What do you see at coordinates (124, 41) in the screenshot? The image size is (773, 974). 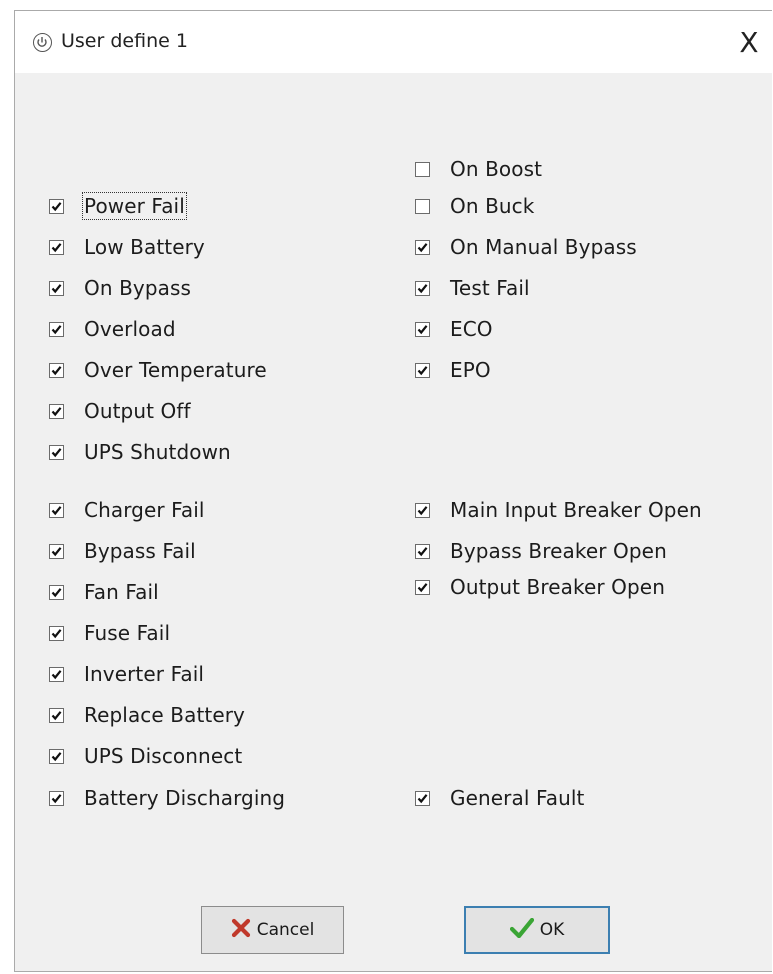 I see `window-title: User define 1` at bounding box center [124, 41].